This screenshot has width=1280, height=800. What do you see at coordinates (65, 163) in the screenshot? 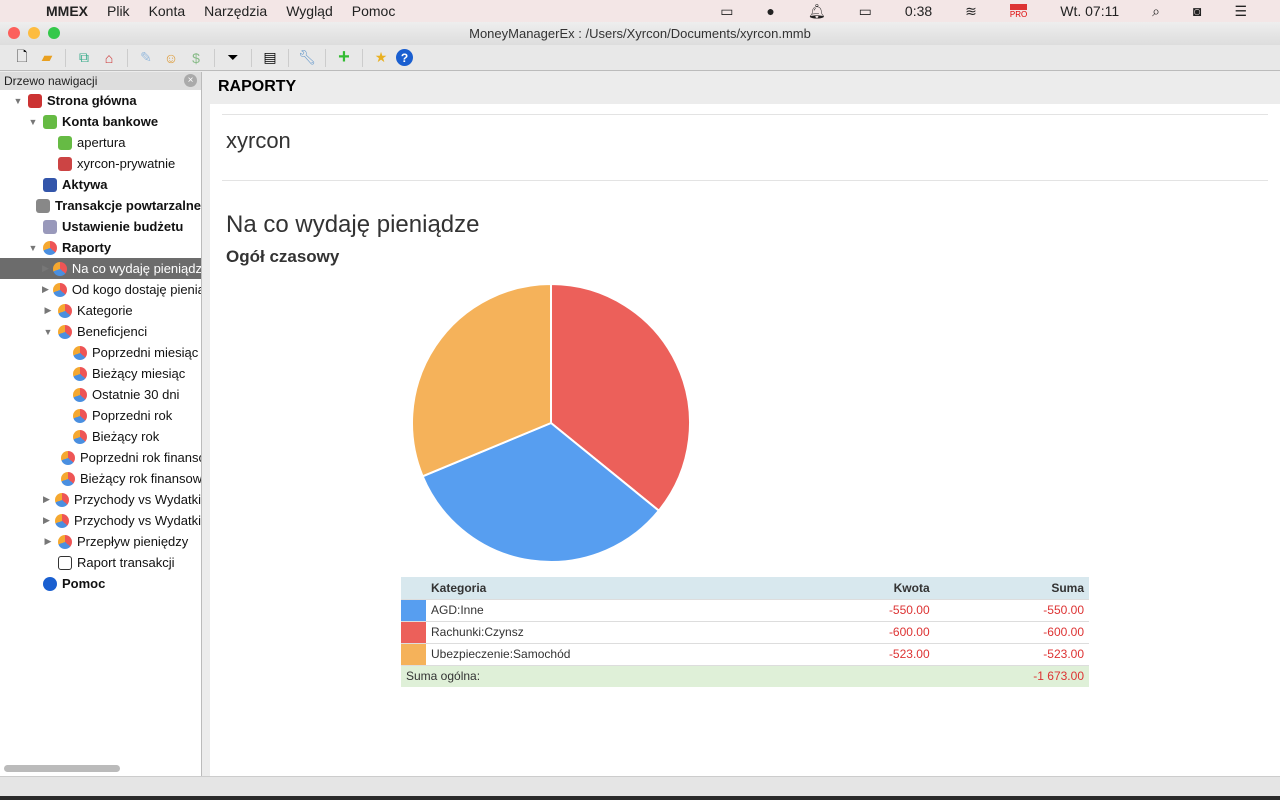
I see `money-red-icon` at bounding box center [65, 163].